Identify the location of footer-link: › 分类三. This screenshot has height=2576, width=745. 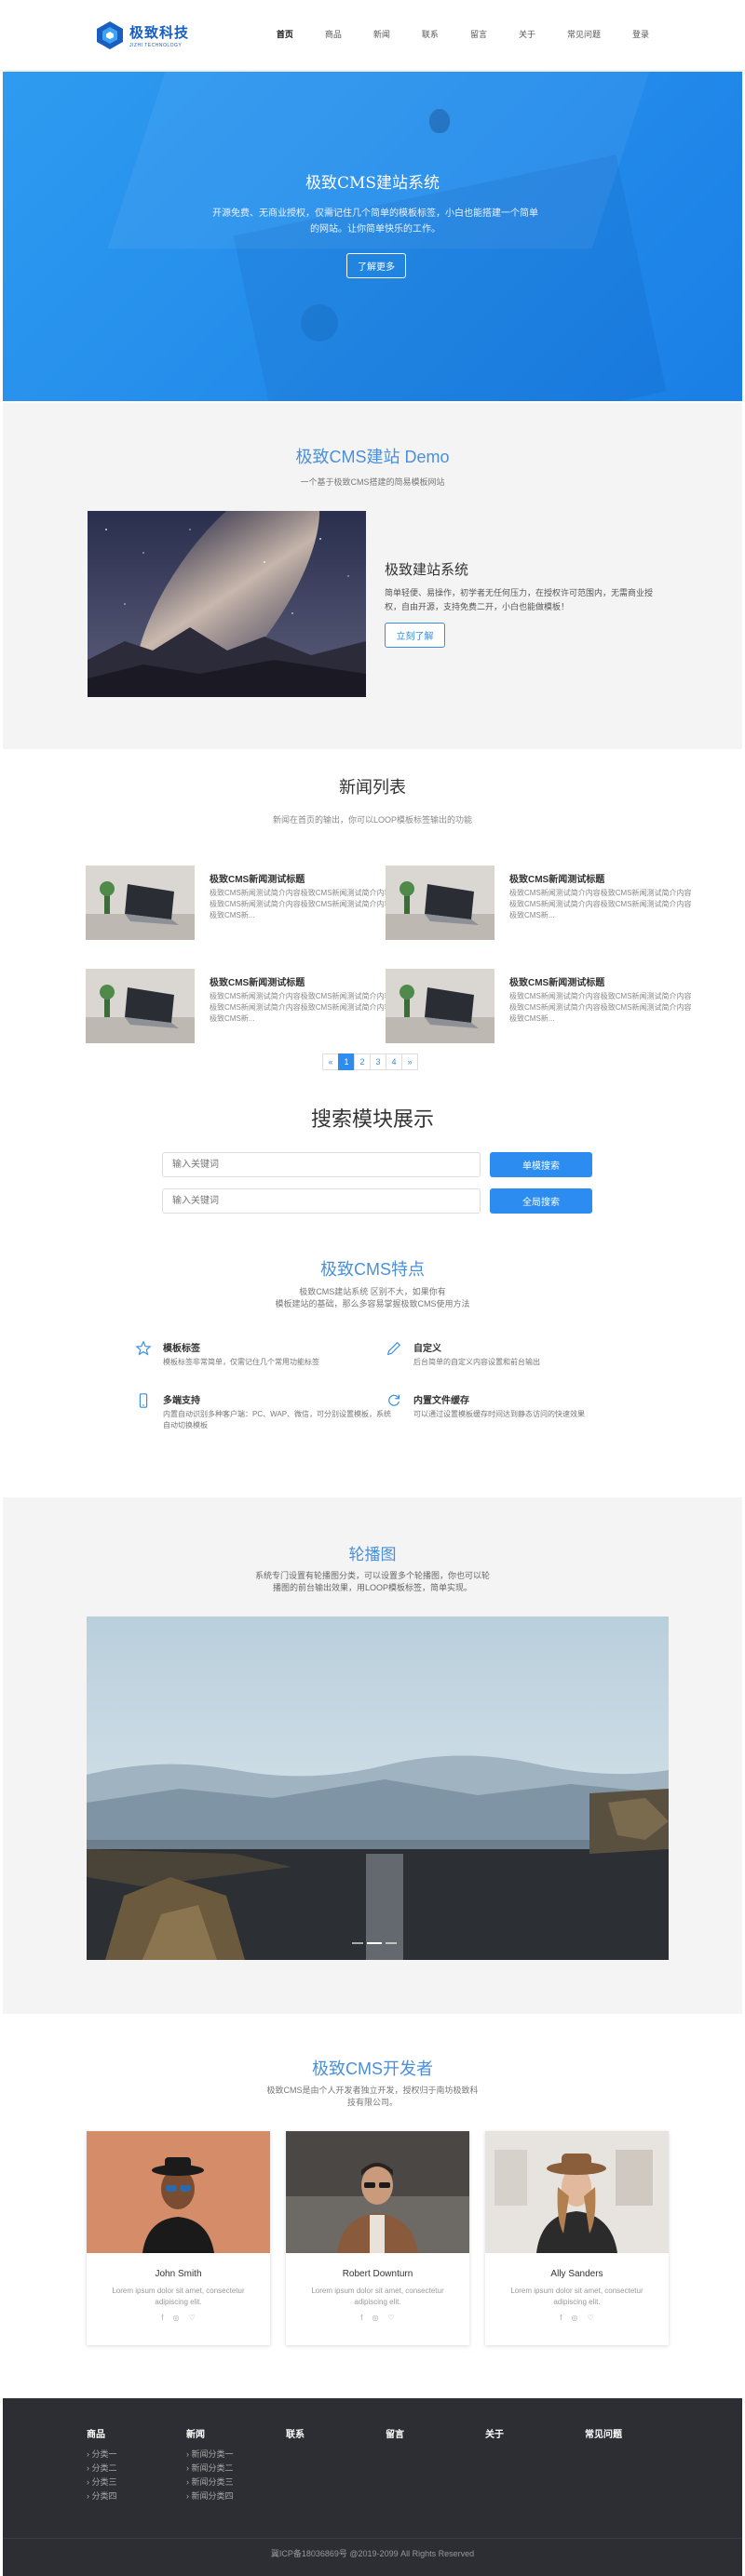
(102, 2482).